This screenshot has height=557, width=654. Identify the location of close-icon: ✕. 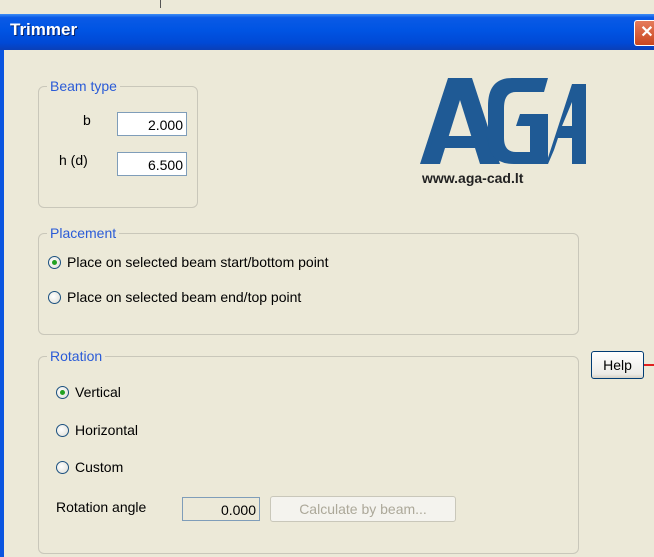
(647, 32).